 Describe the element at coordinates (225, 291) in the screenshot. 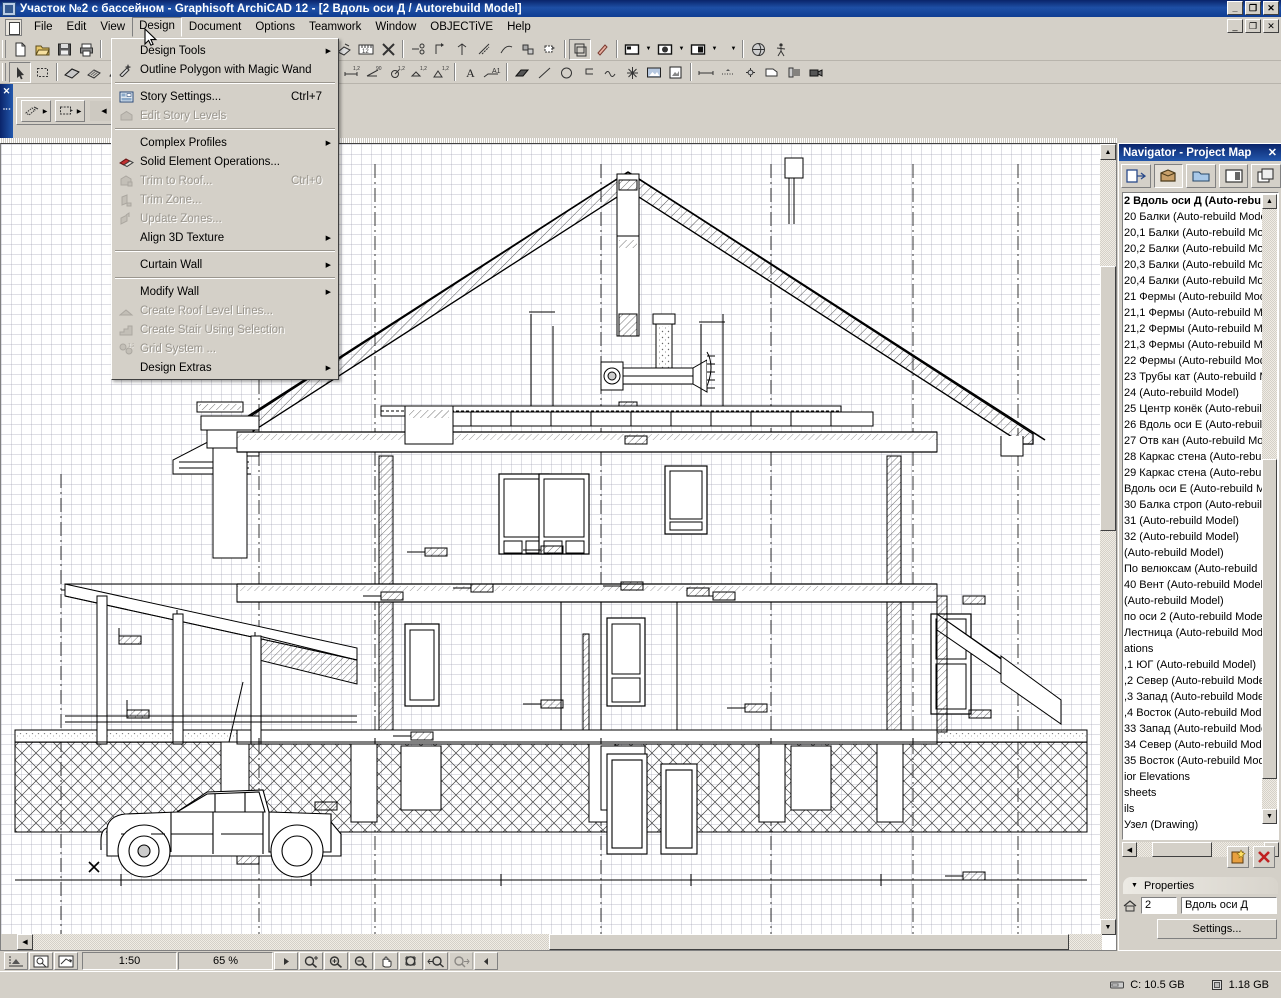

I see `menu-item-modify-wall: Modify Wall ▶` at that location.